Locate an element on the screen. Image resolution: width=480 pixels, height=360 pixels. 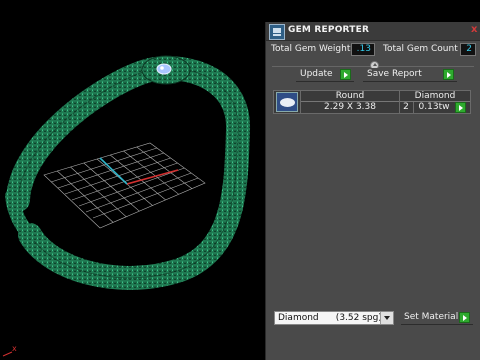
gem-size-cell: 2.29 X 3.38 is located at coordinates (350, 107).